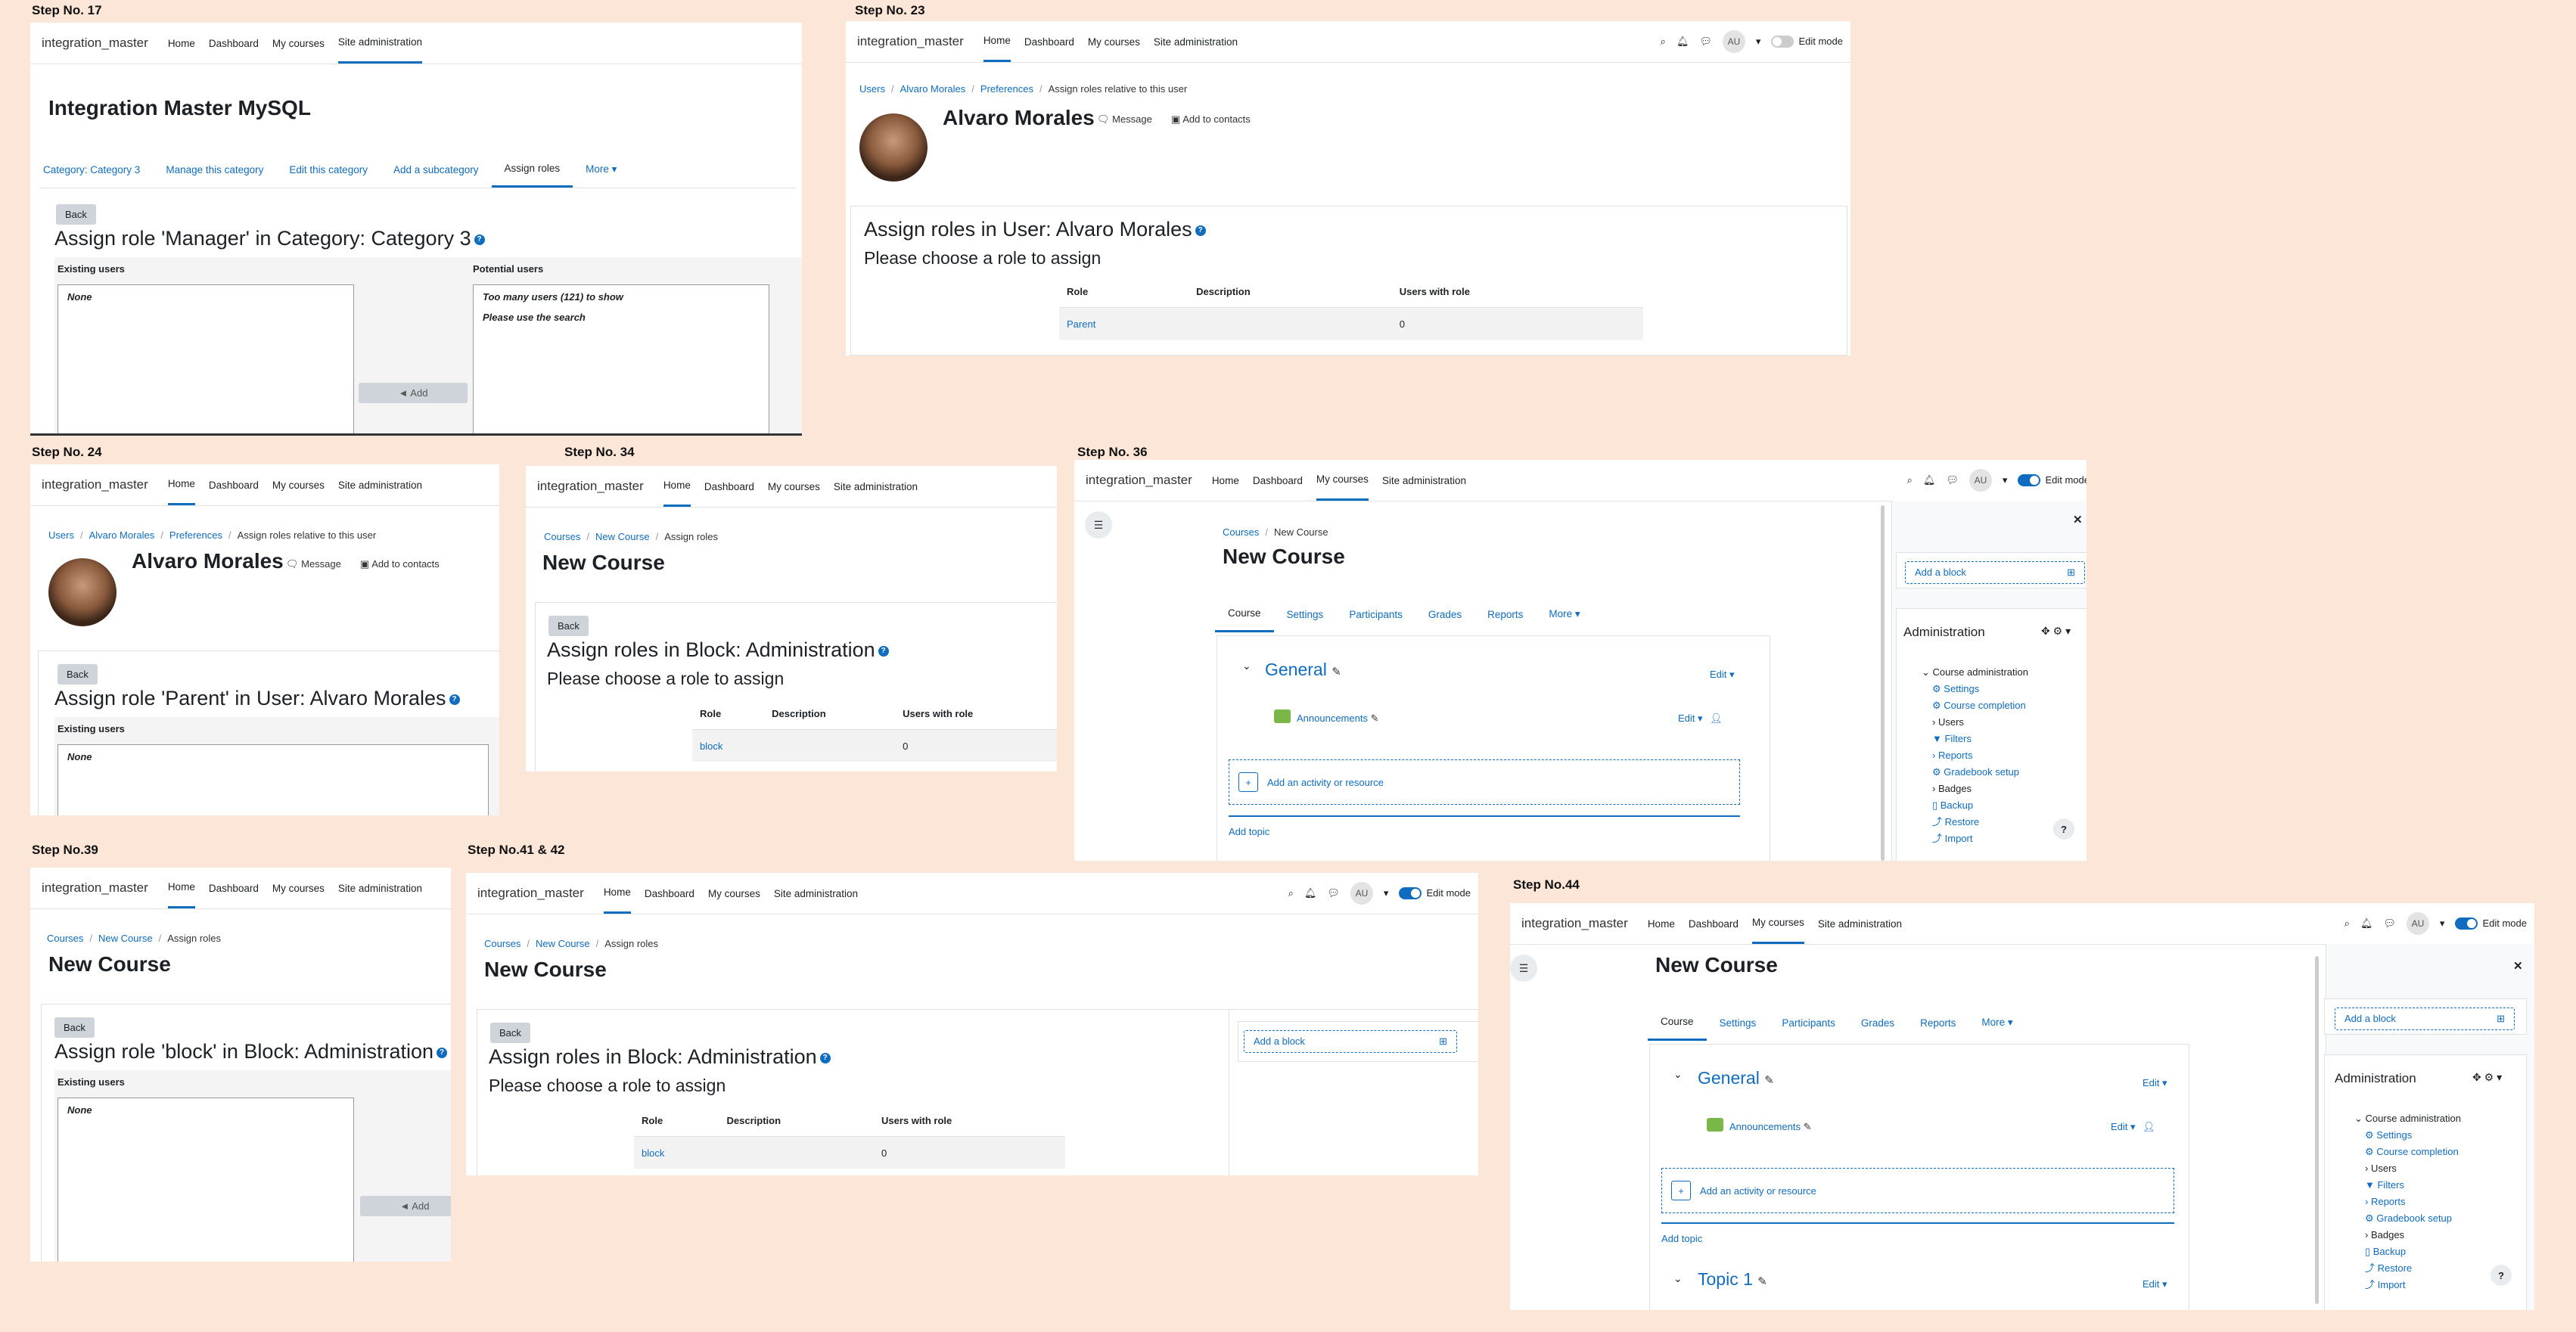  I want to click on tab-category: Category: Category 3, so click(91, 169).